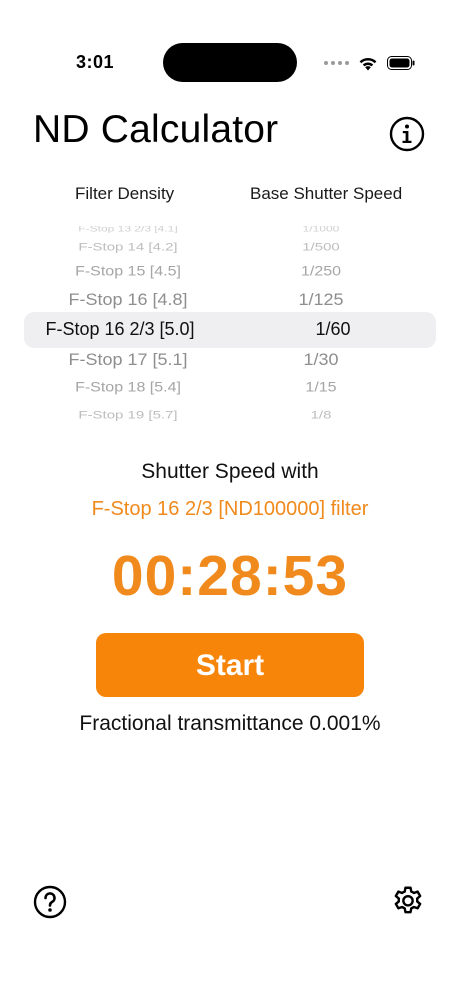  I want to click on picker-speed-label: 1/250, so click(321, 272).